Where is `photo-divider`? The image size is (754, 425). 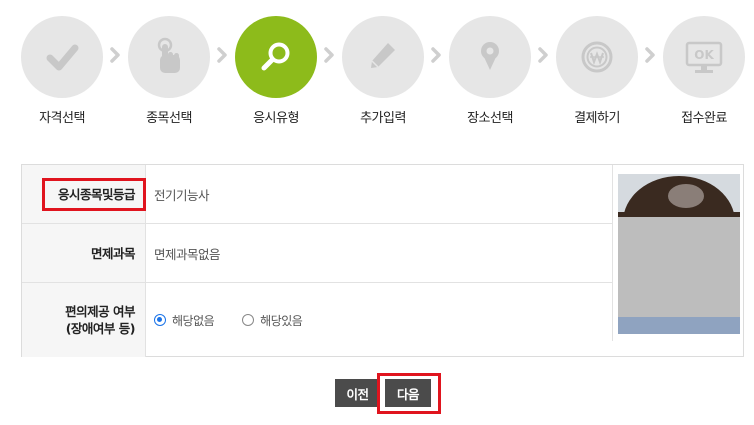
photo-divider is located at coordinates (612, 253).